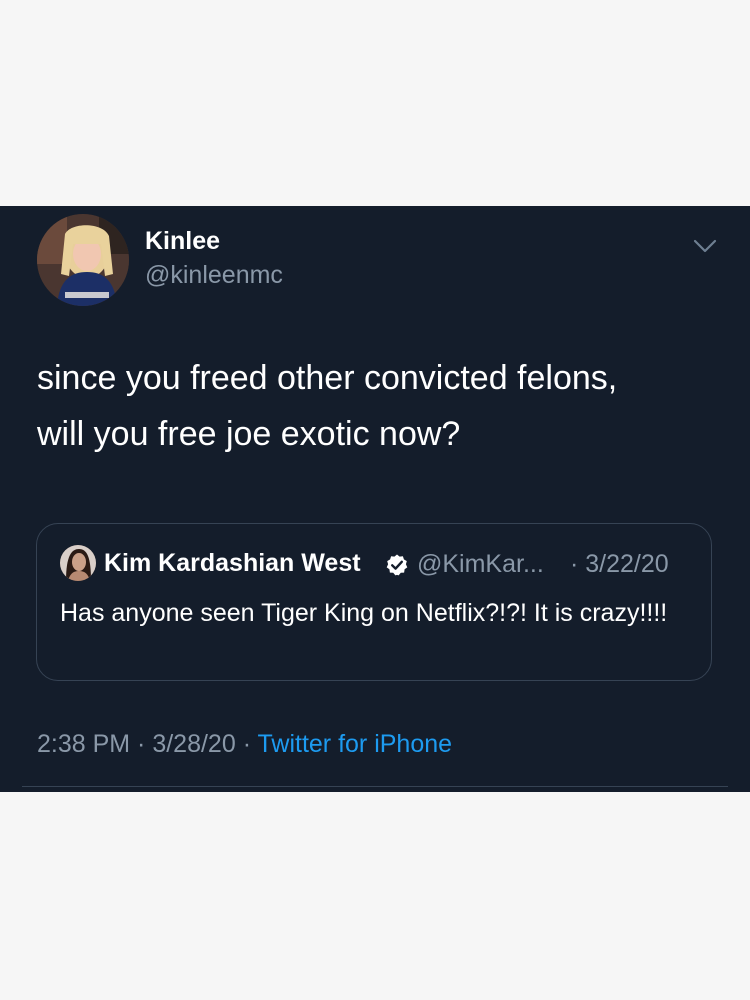 The width and height of the screenshot is (750, 1000). I want to click on tweet-text-line: will you free joe exotic now?, so click(249, 434).